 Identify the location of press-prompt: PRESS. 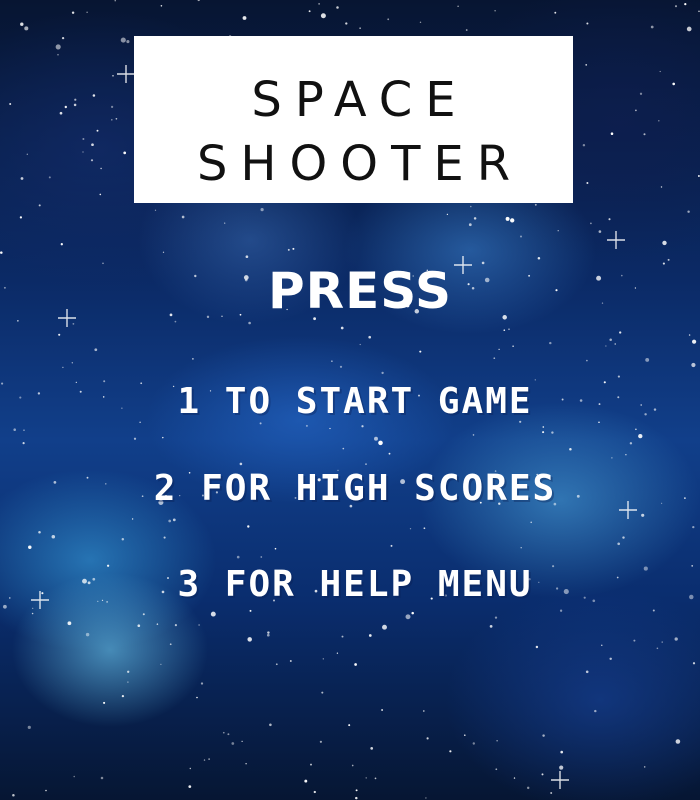
(360, 291).